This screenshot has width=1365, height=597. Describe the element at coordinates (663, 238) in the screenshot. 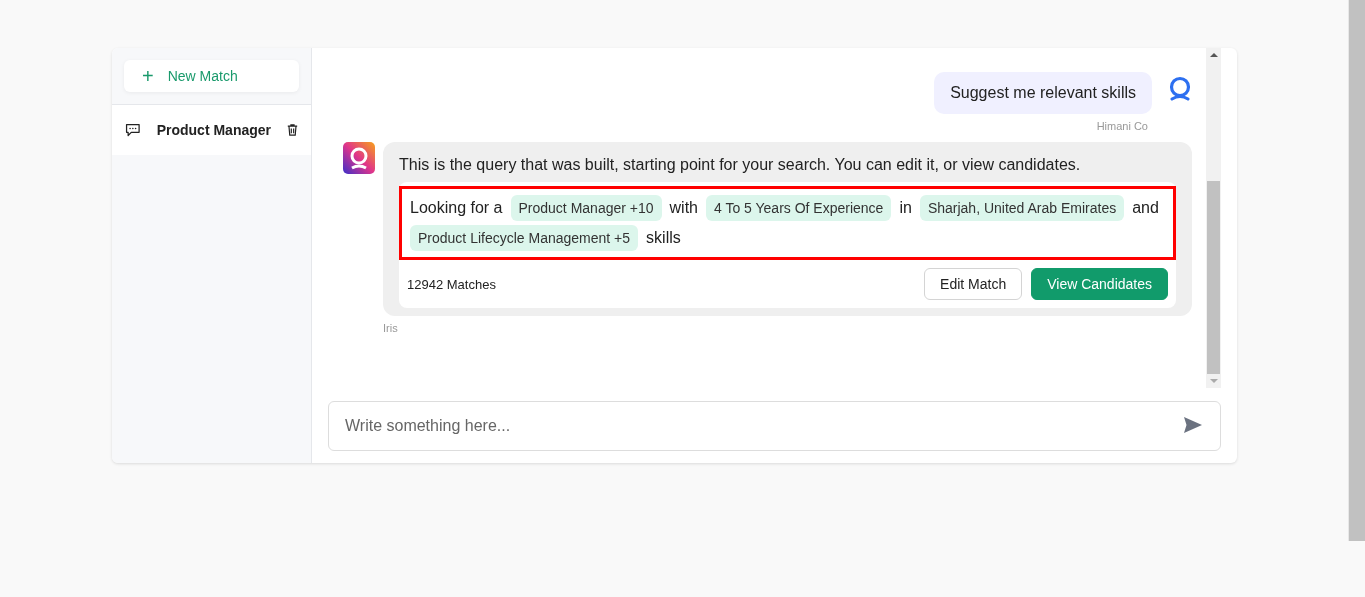

I see `query-text: skills` at that location.